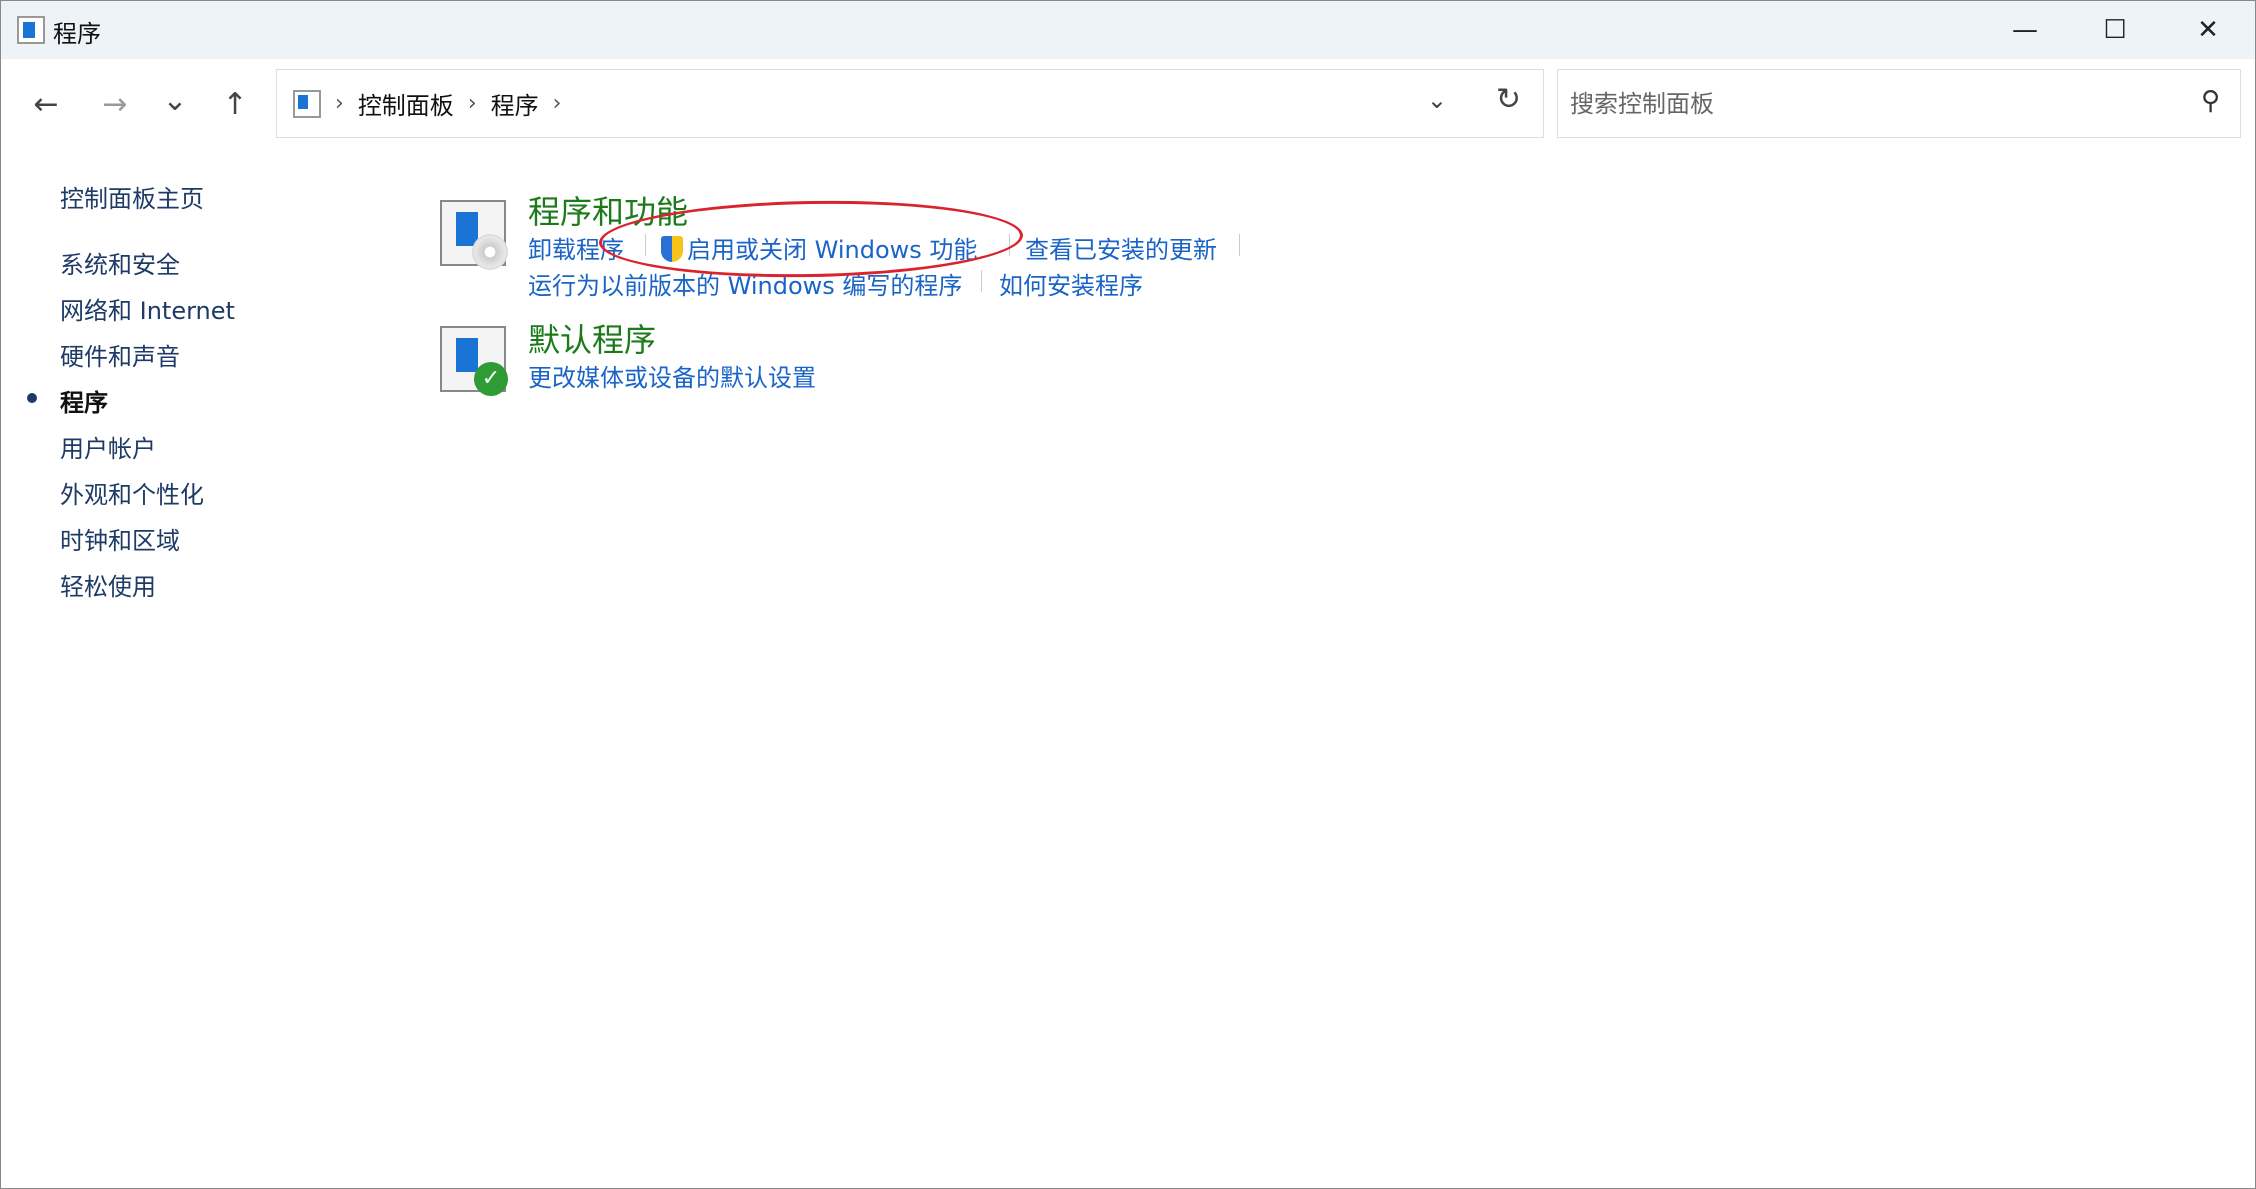 This screenshot has height=1189, width=2256. What do you see at coordinates (235, 104) in the screenshot?
I see `up-button: ↑` at bounding box center [235, 104].